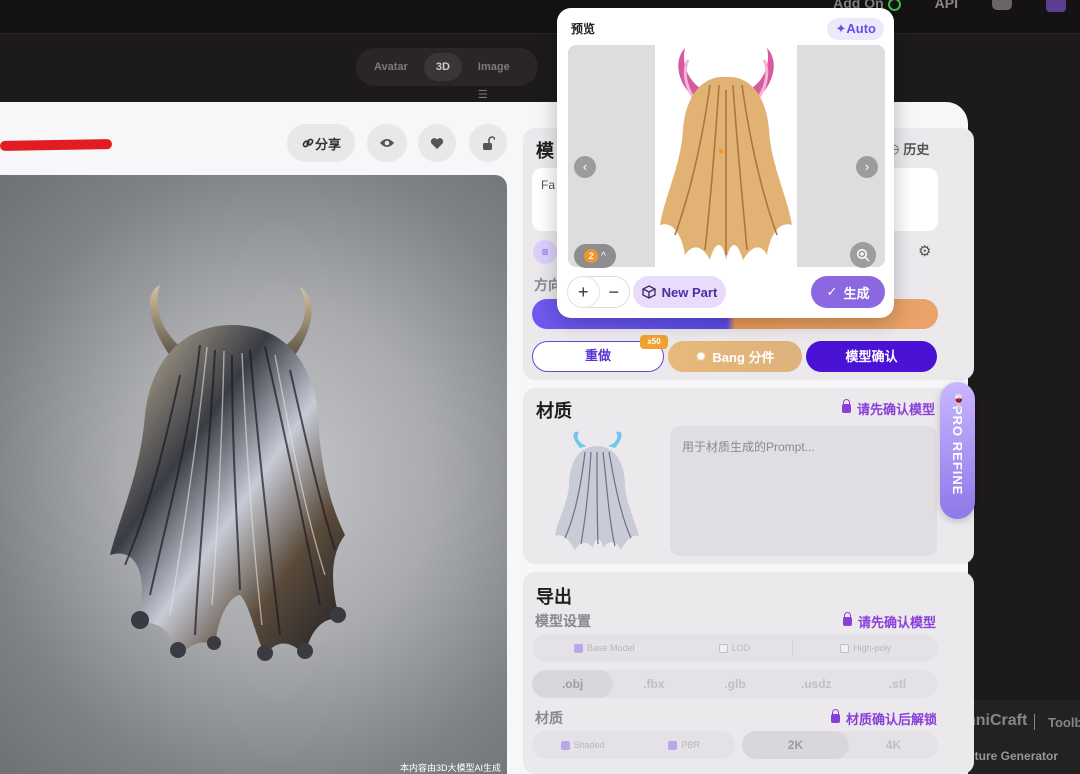  What do you see at coordinates (893, 745) in the screenshot?
I see `resolution-4k: 4K` at bounding box center [893, 745].